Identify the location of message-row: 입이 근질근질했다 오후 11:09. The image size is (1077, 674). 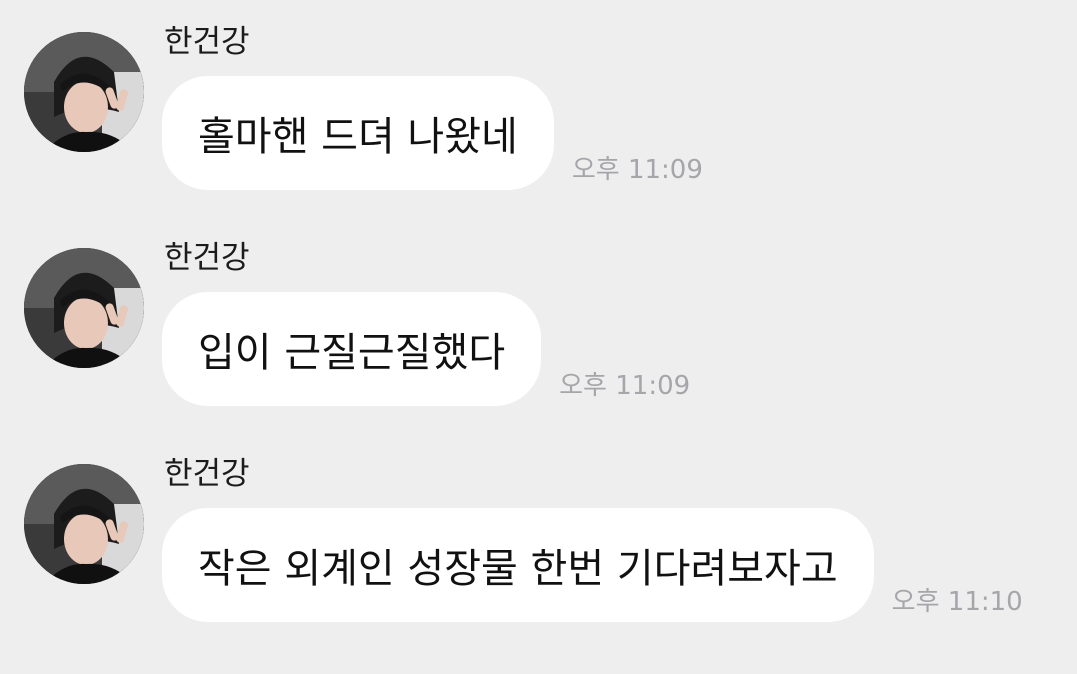
(426, 349).